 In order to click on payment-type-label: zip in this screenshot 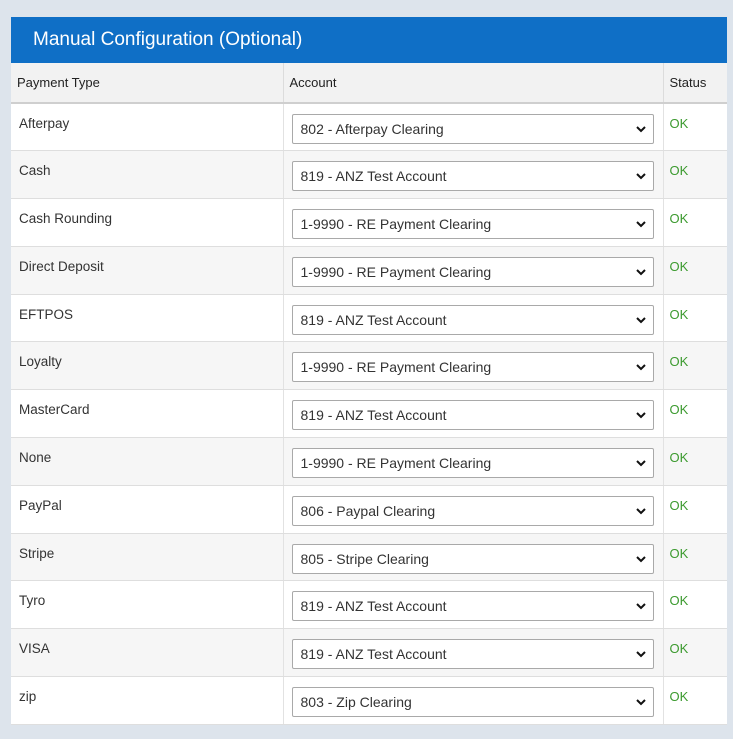, I will do `click(28, 696)`.